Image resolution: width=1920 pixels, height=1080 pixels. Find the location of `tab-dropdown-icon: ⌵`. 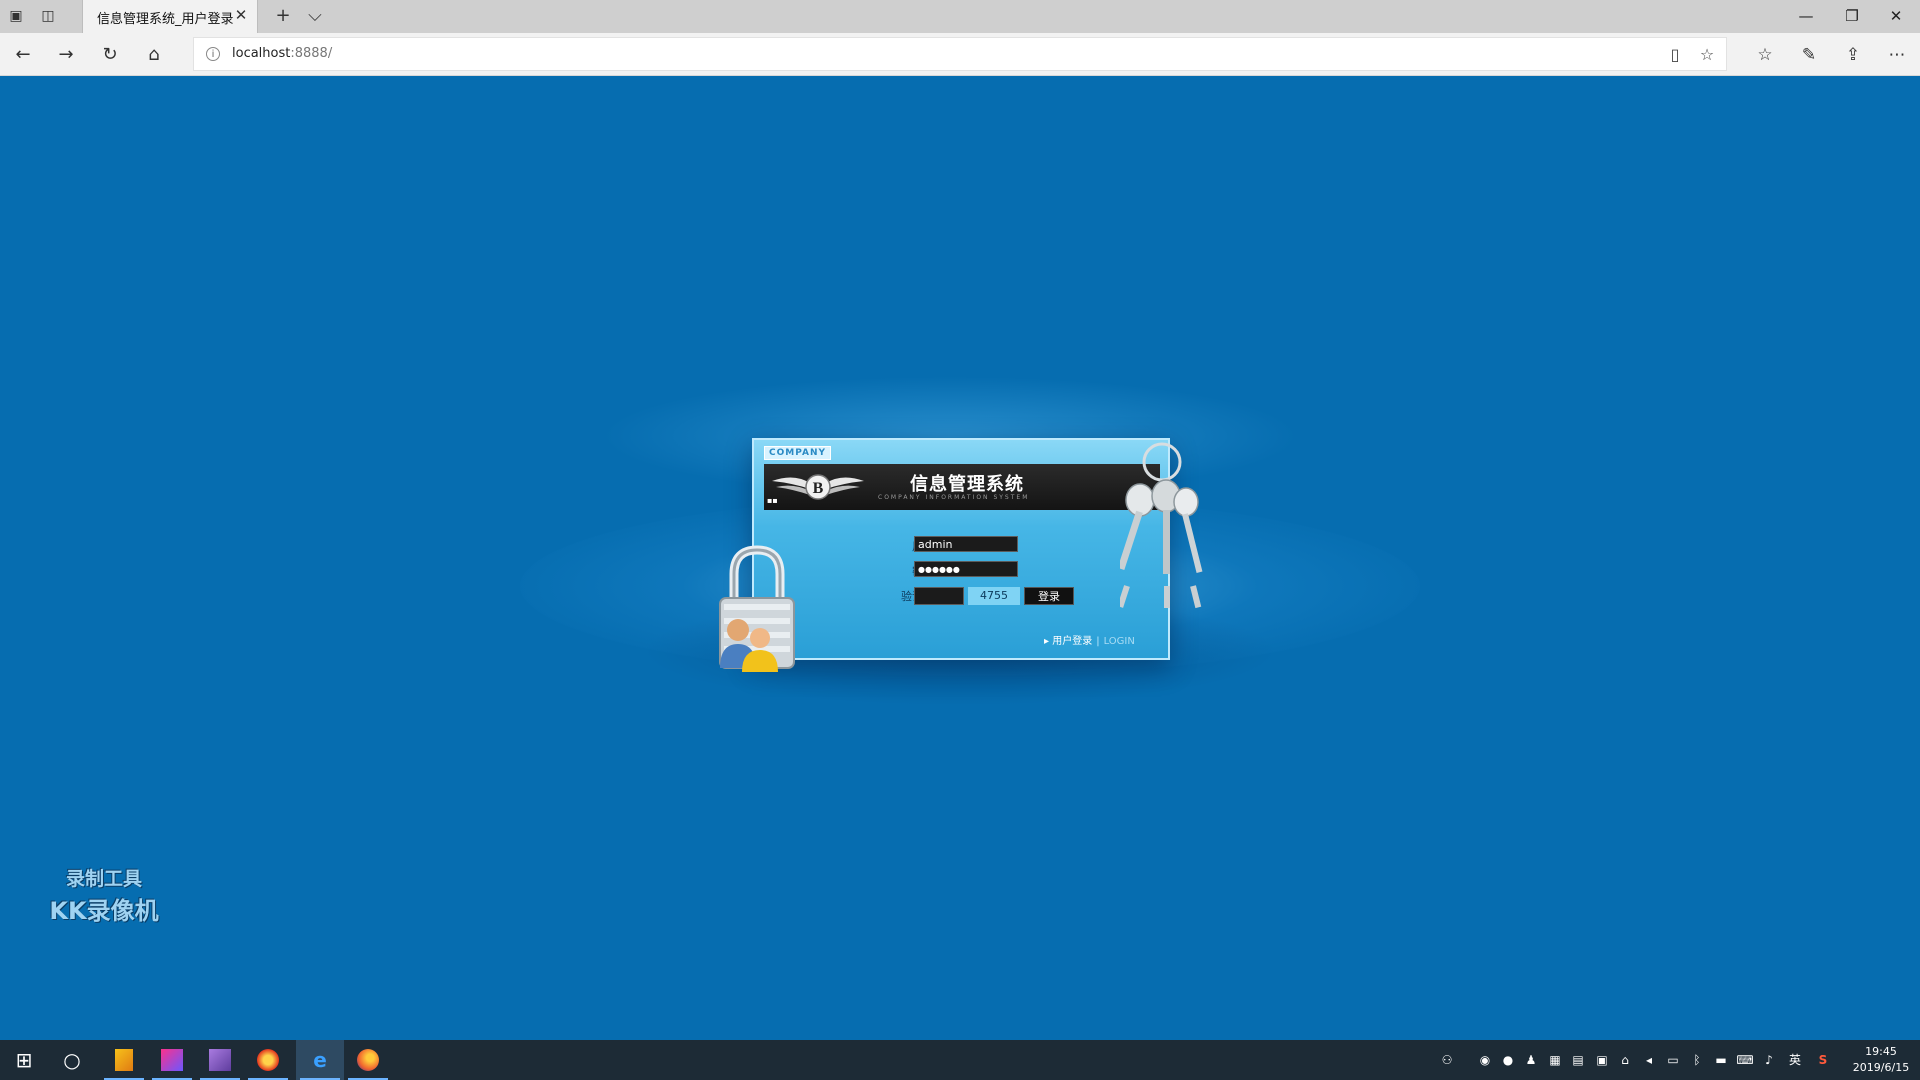

tab-dropdown-icon: ⌵ is located at coordinates (315, 17).